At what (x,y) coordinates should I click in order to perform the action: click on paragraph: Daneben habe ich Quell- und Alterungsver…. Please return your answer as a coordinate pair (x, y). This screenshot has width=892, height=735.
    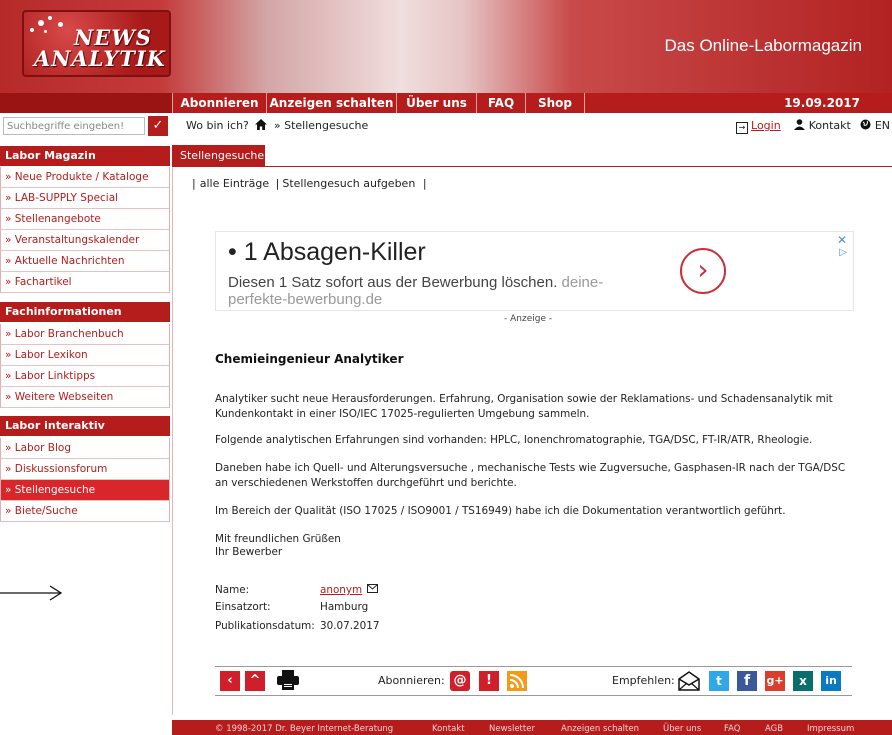
    Looking at the image, I should click on (530, 475).